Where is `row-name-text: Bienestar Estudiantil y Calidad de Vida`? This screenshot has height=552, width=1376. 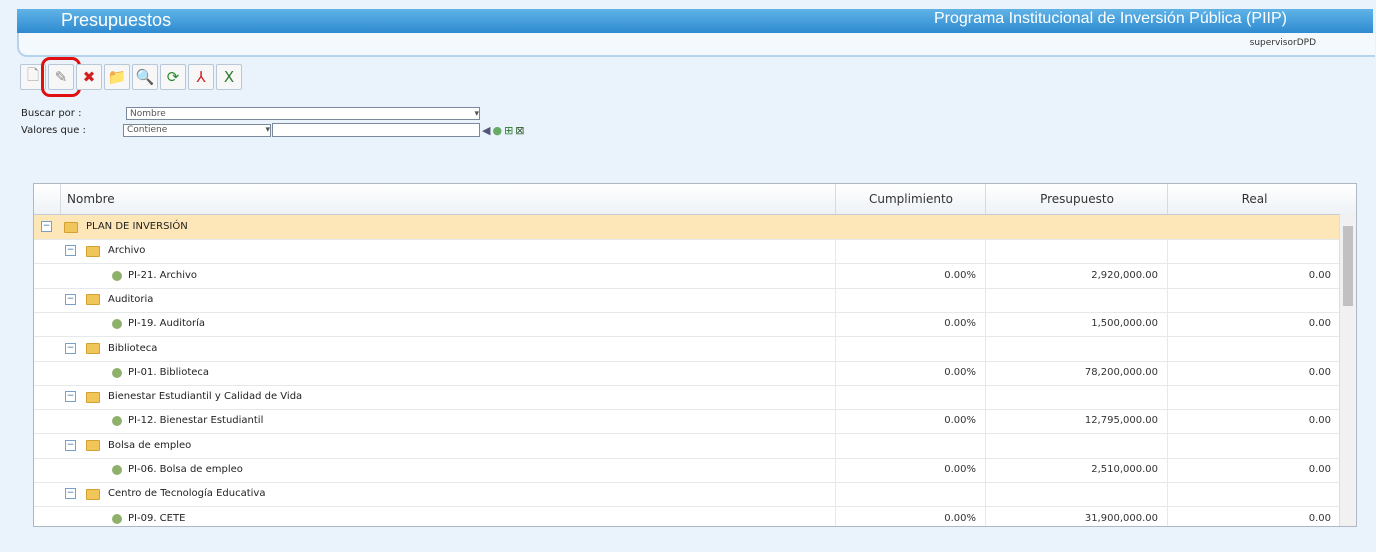
row-name-text: Bienestar Estudiantil y Calidad de Vida is located at coordinates (205, 397).